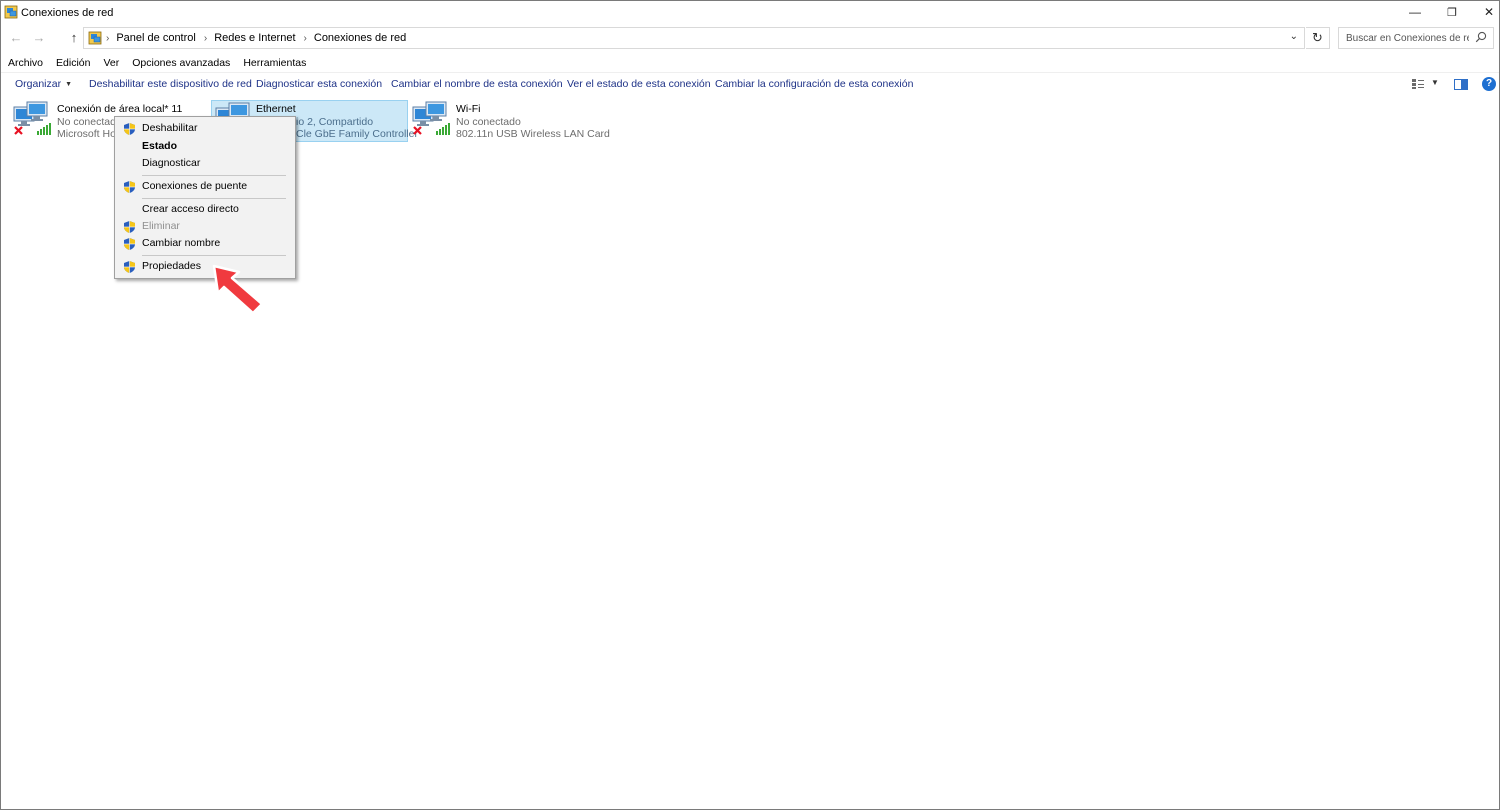 The image size is (1500, 810). Describe the element at coordinates (39, 38) in the screenshot. I see `forward-button: →` at that location.